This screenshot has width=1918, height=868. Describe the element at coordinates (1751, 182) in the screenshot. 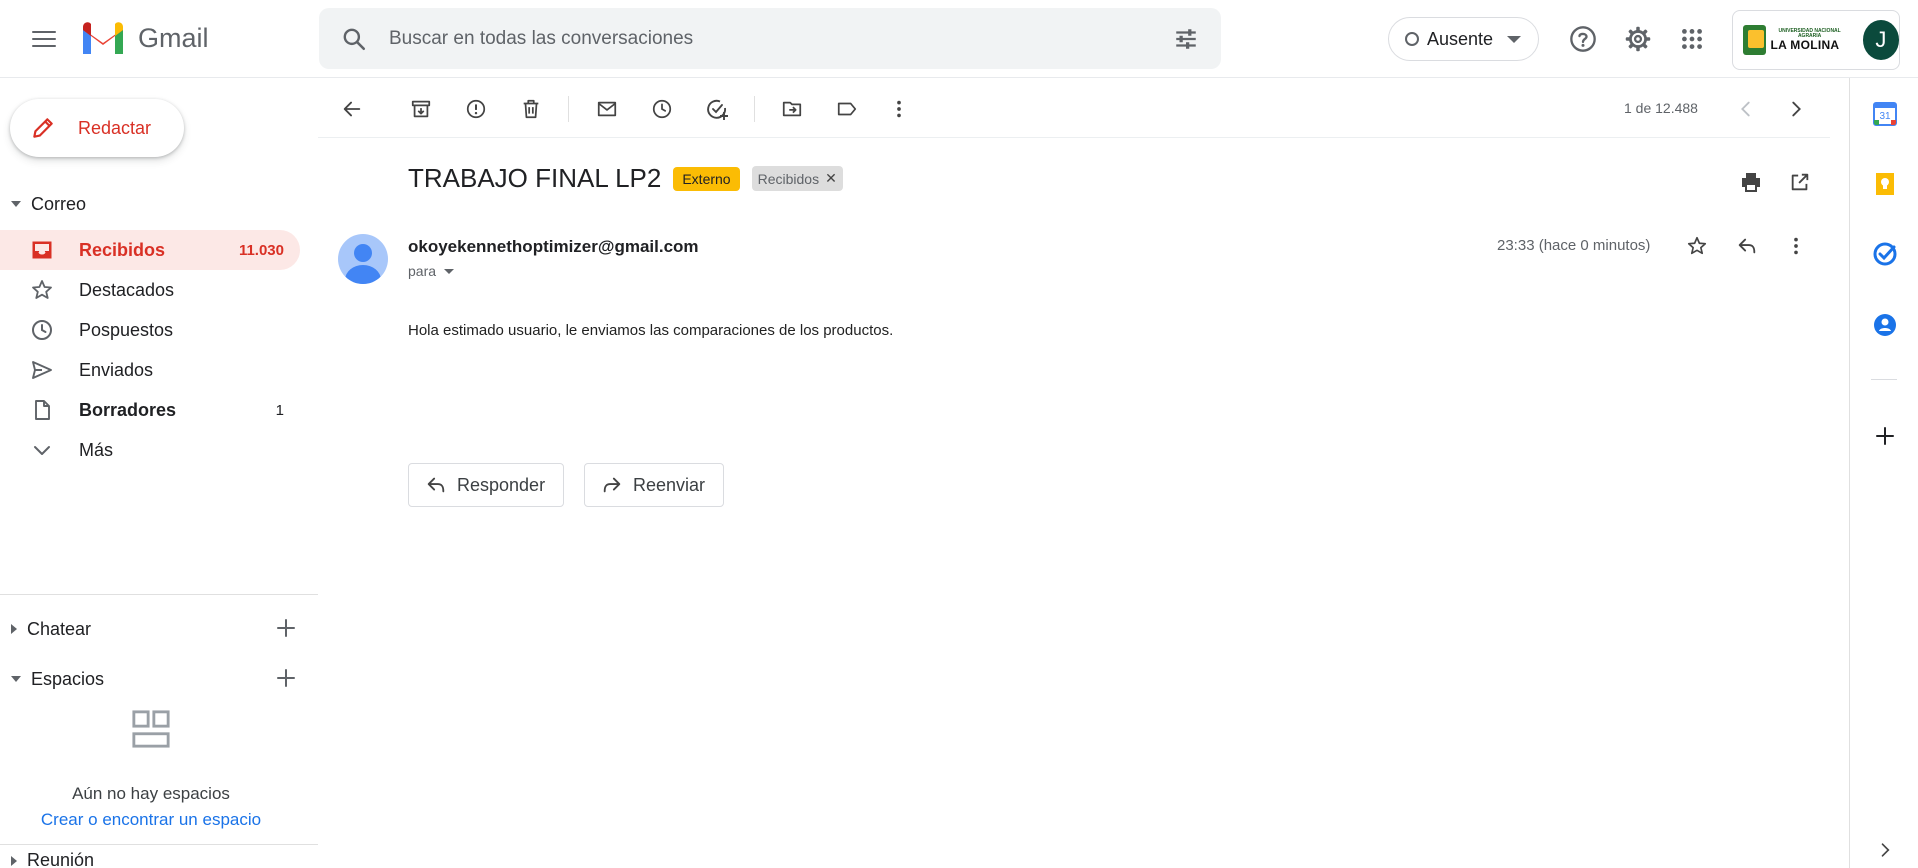

I see `print-button` at that location.